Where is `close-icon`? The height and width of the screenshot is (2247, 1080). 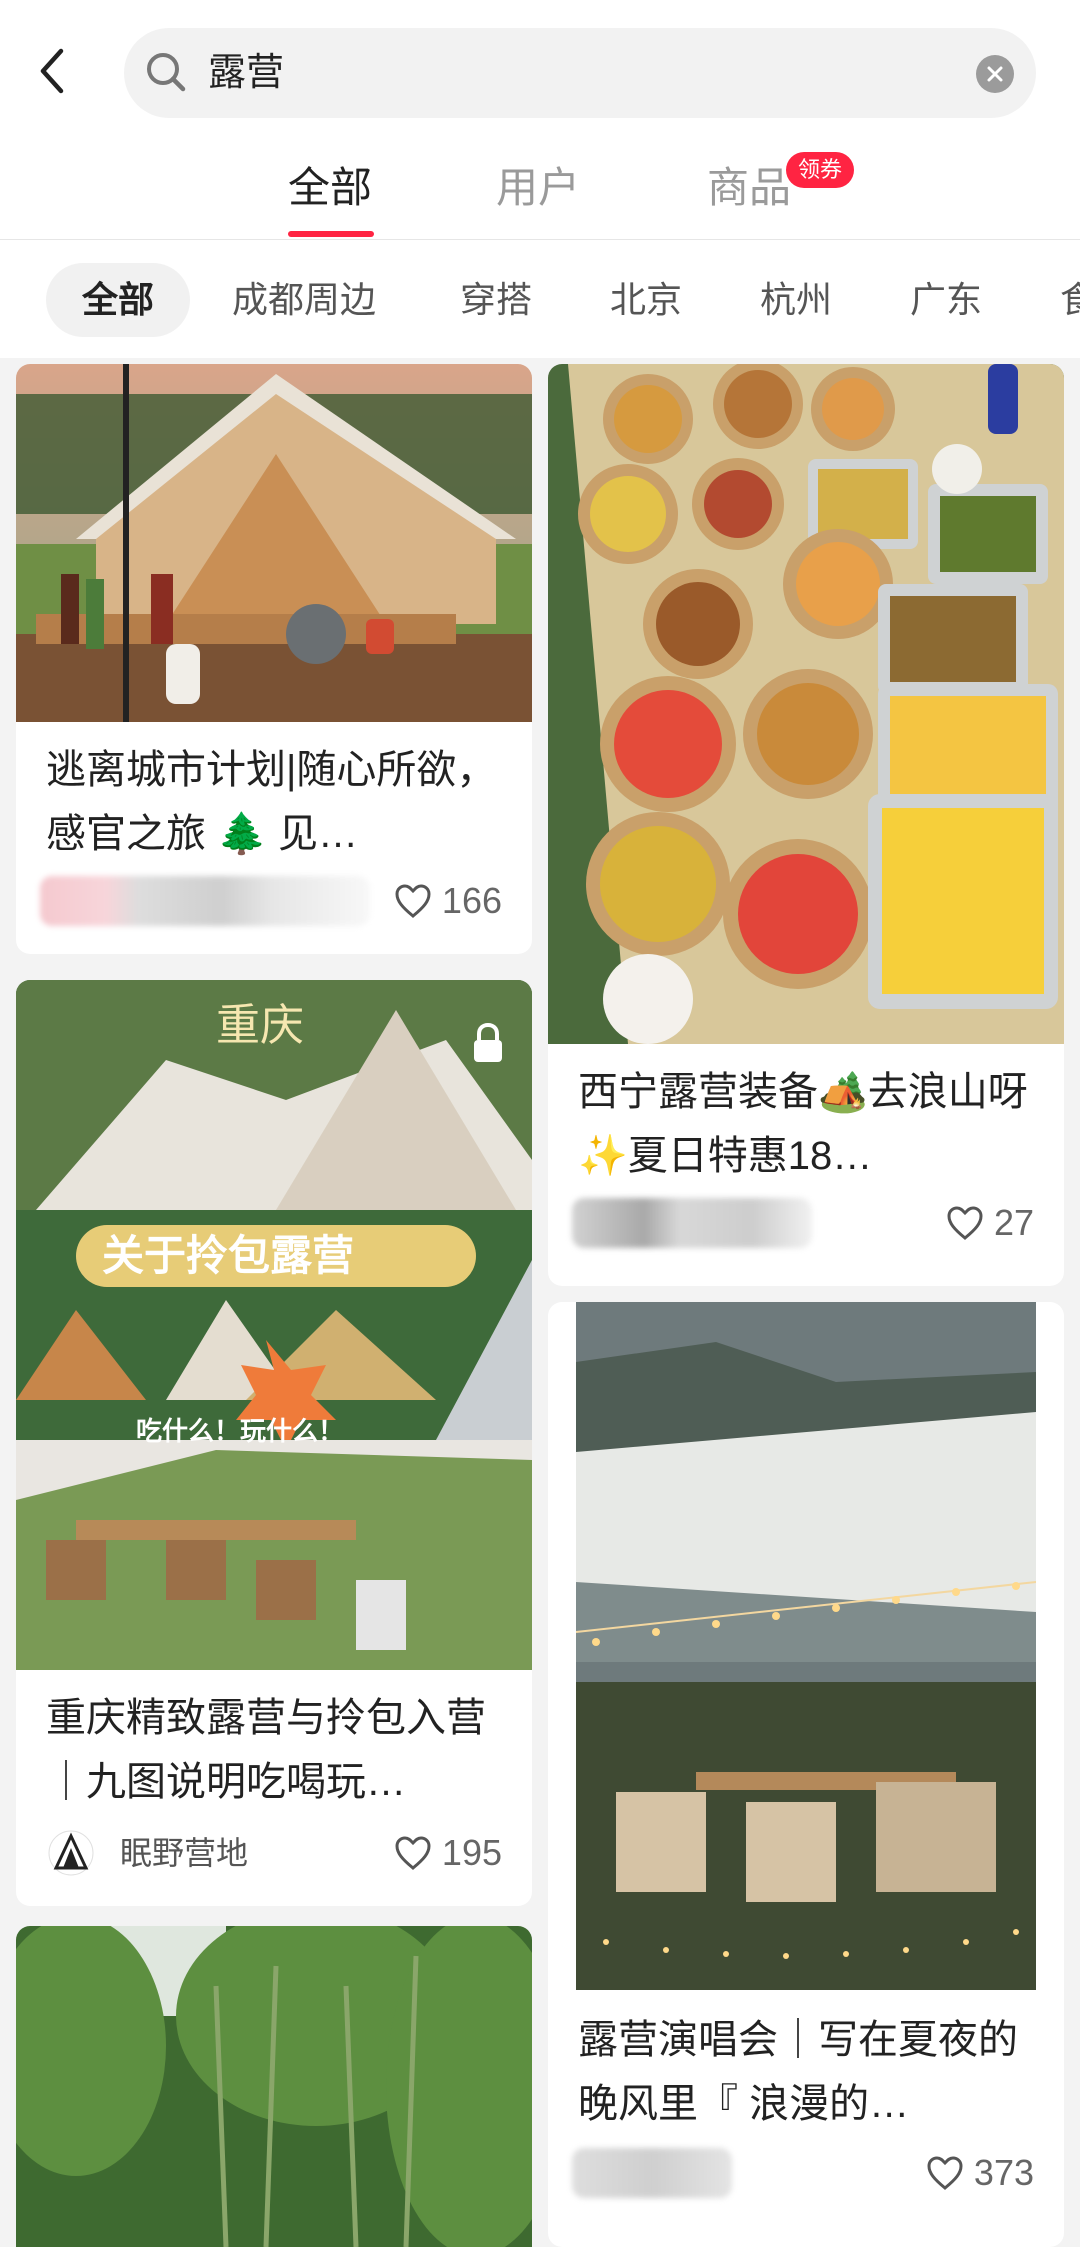 close-icon is located at coordinates (995, 74).